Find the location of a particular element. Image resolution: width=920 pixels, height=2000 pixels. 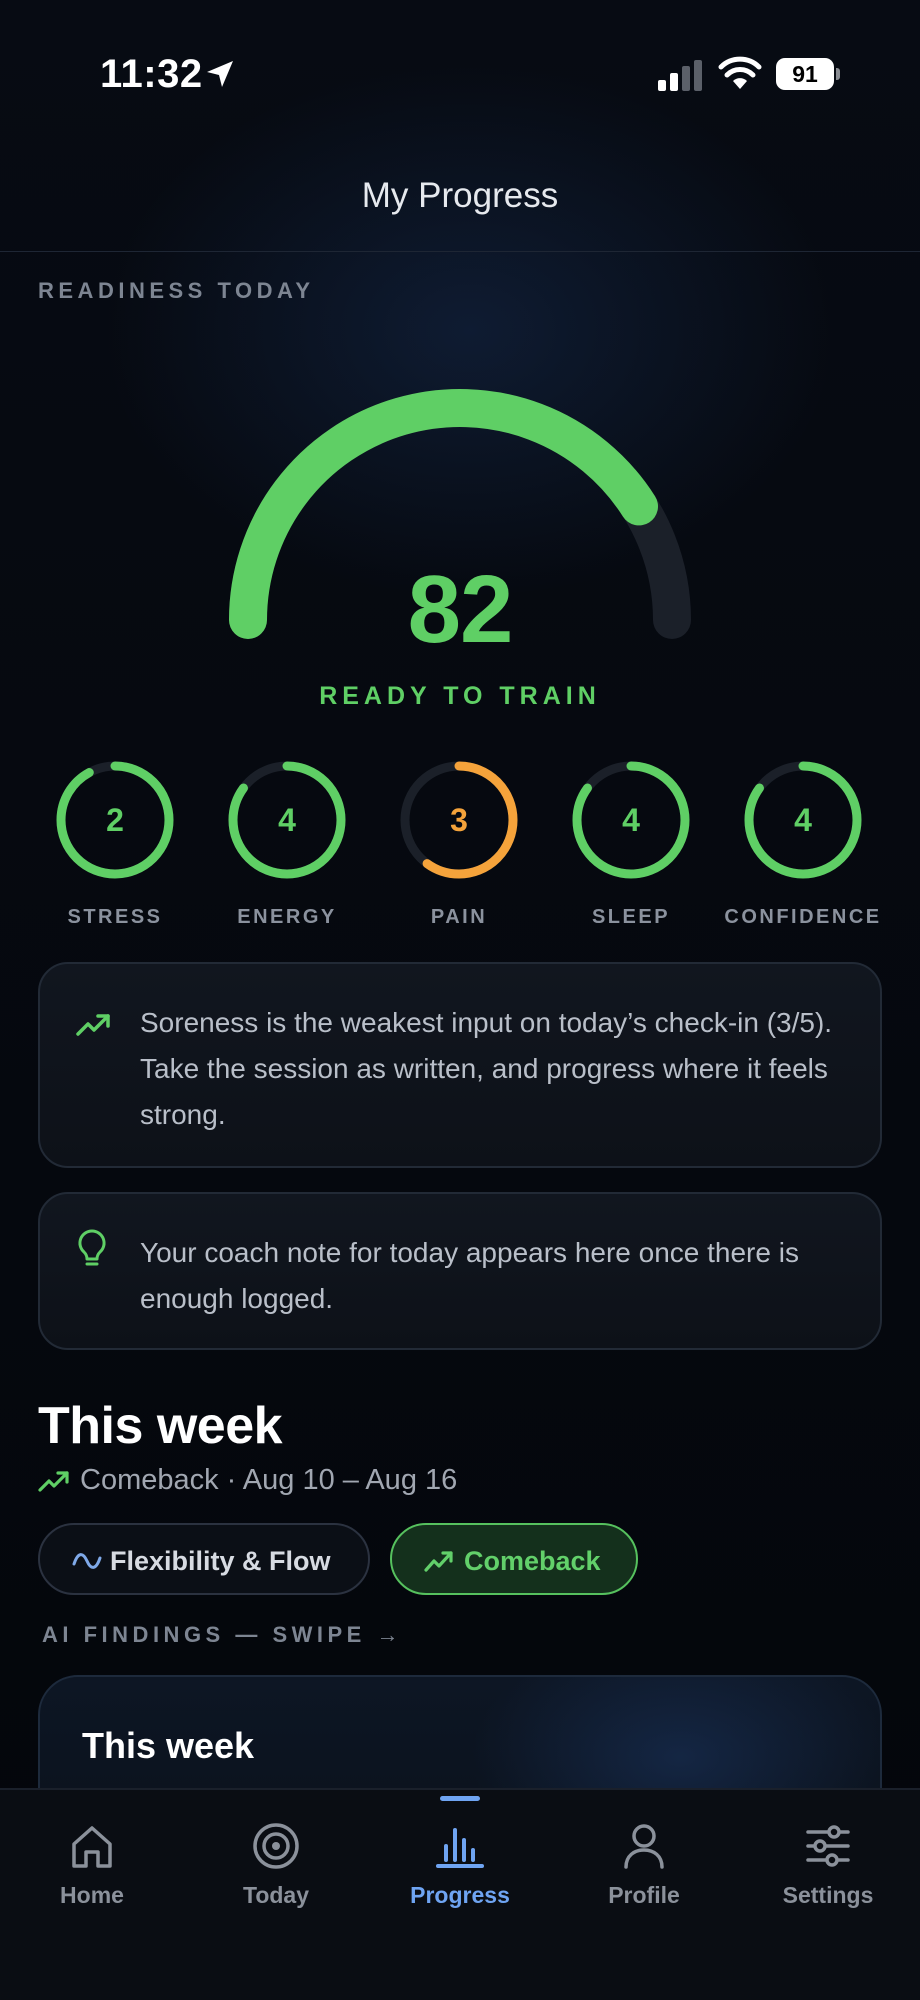

ai-findings-label: AI FINDINGS — SWIPE → is located at coordinates (222, 1634).